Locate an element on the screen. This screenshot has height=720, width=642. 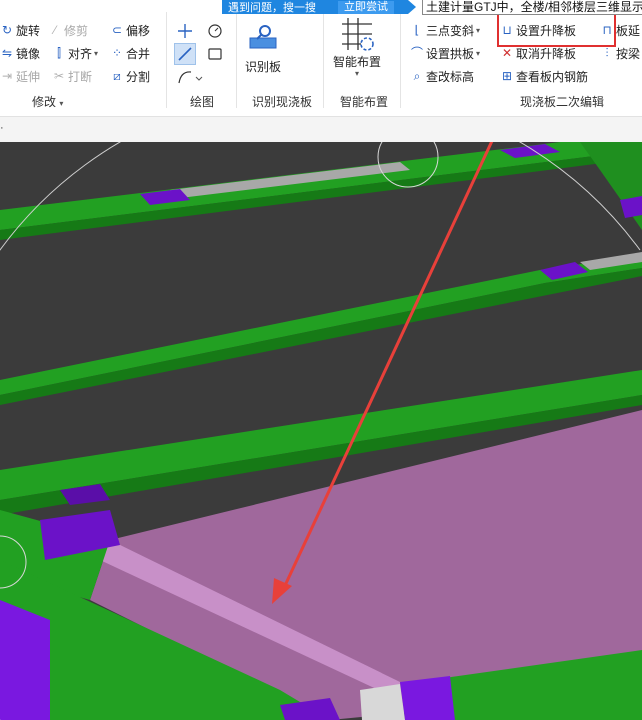
set-arch-slab-button: ⌒ 设置拱板 ▾ is located at coordinates (445, 53).